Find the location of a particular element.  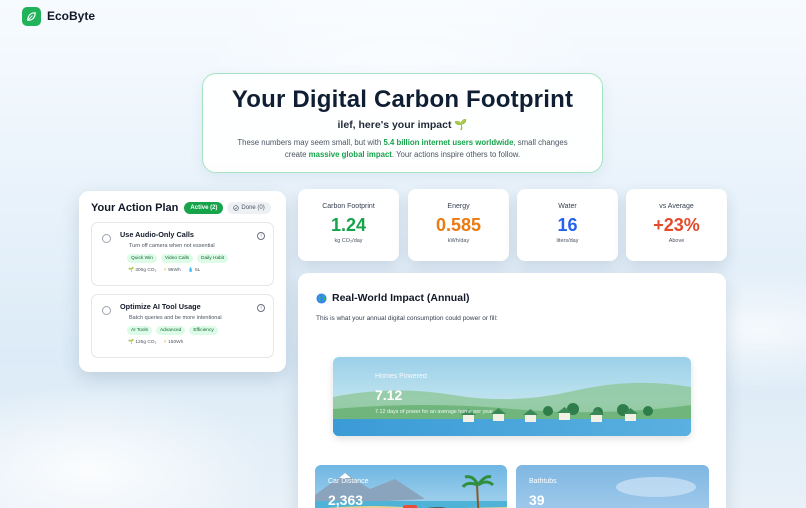

stat-card-energy: Energy 0.585 kWh/day is located at coordinates (458, 225).